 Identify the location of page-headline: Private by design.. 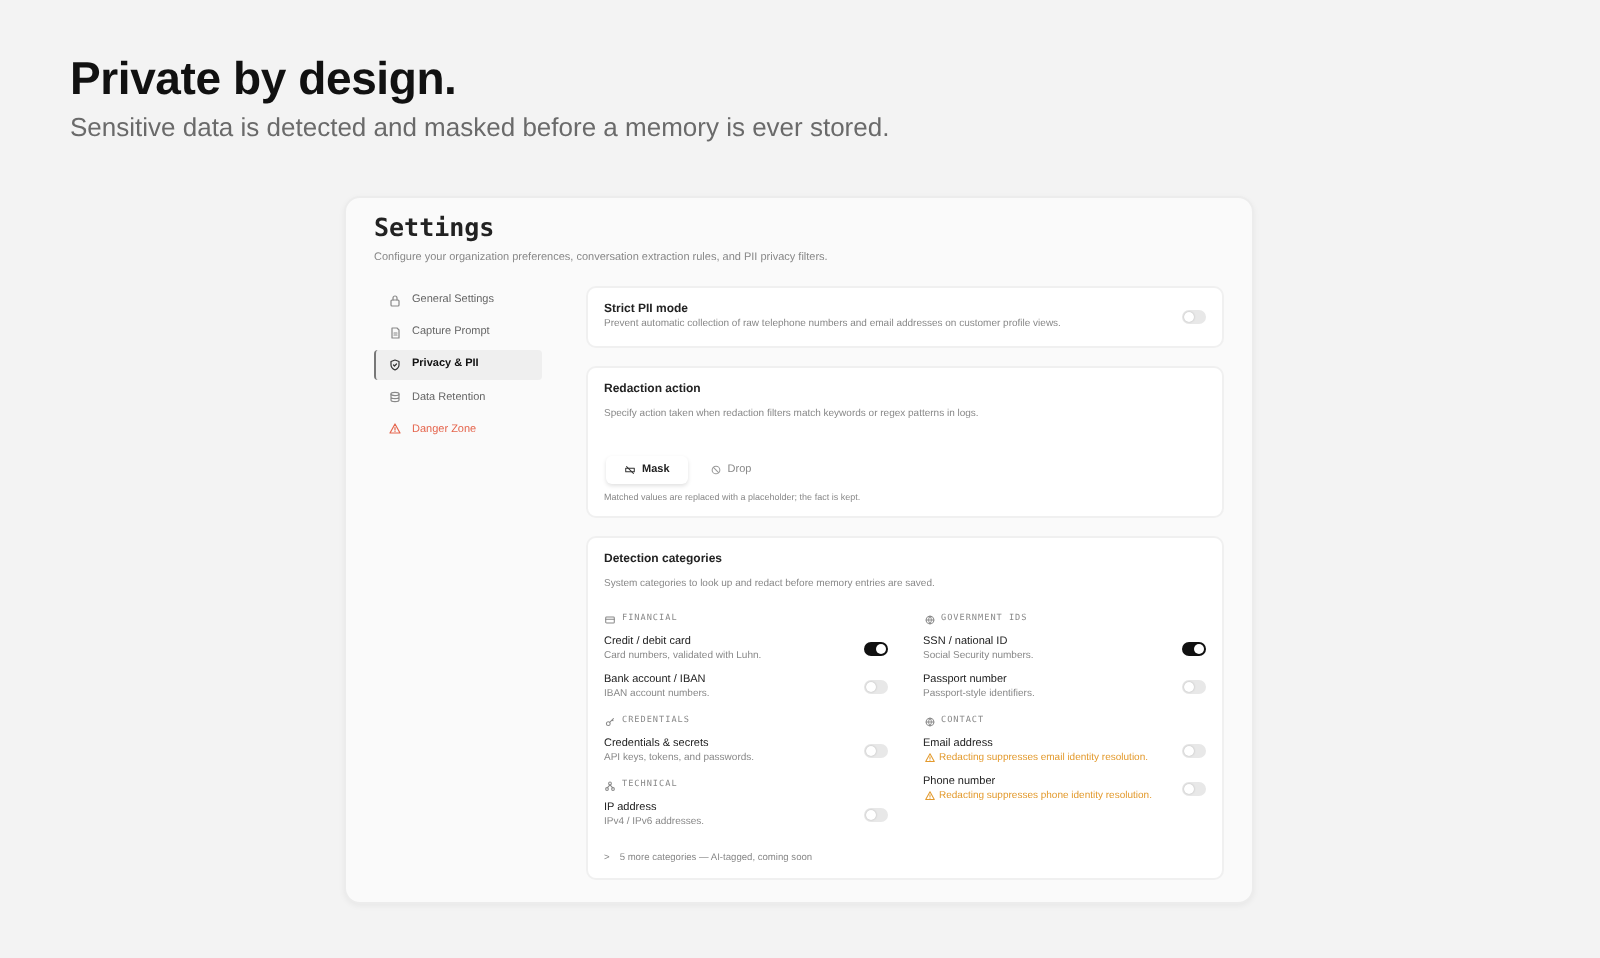
(264, 78).